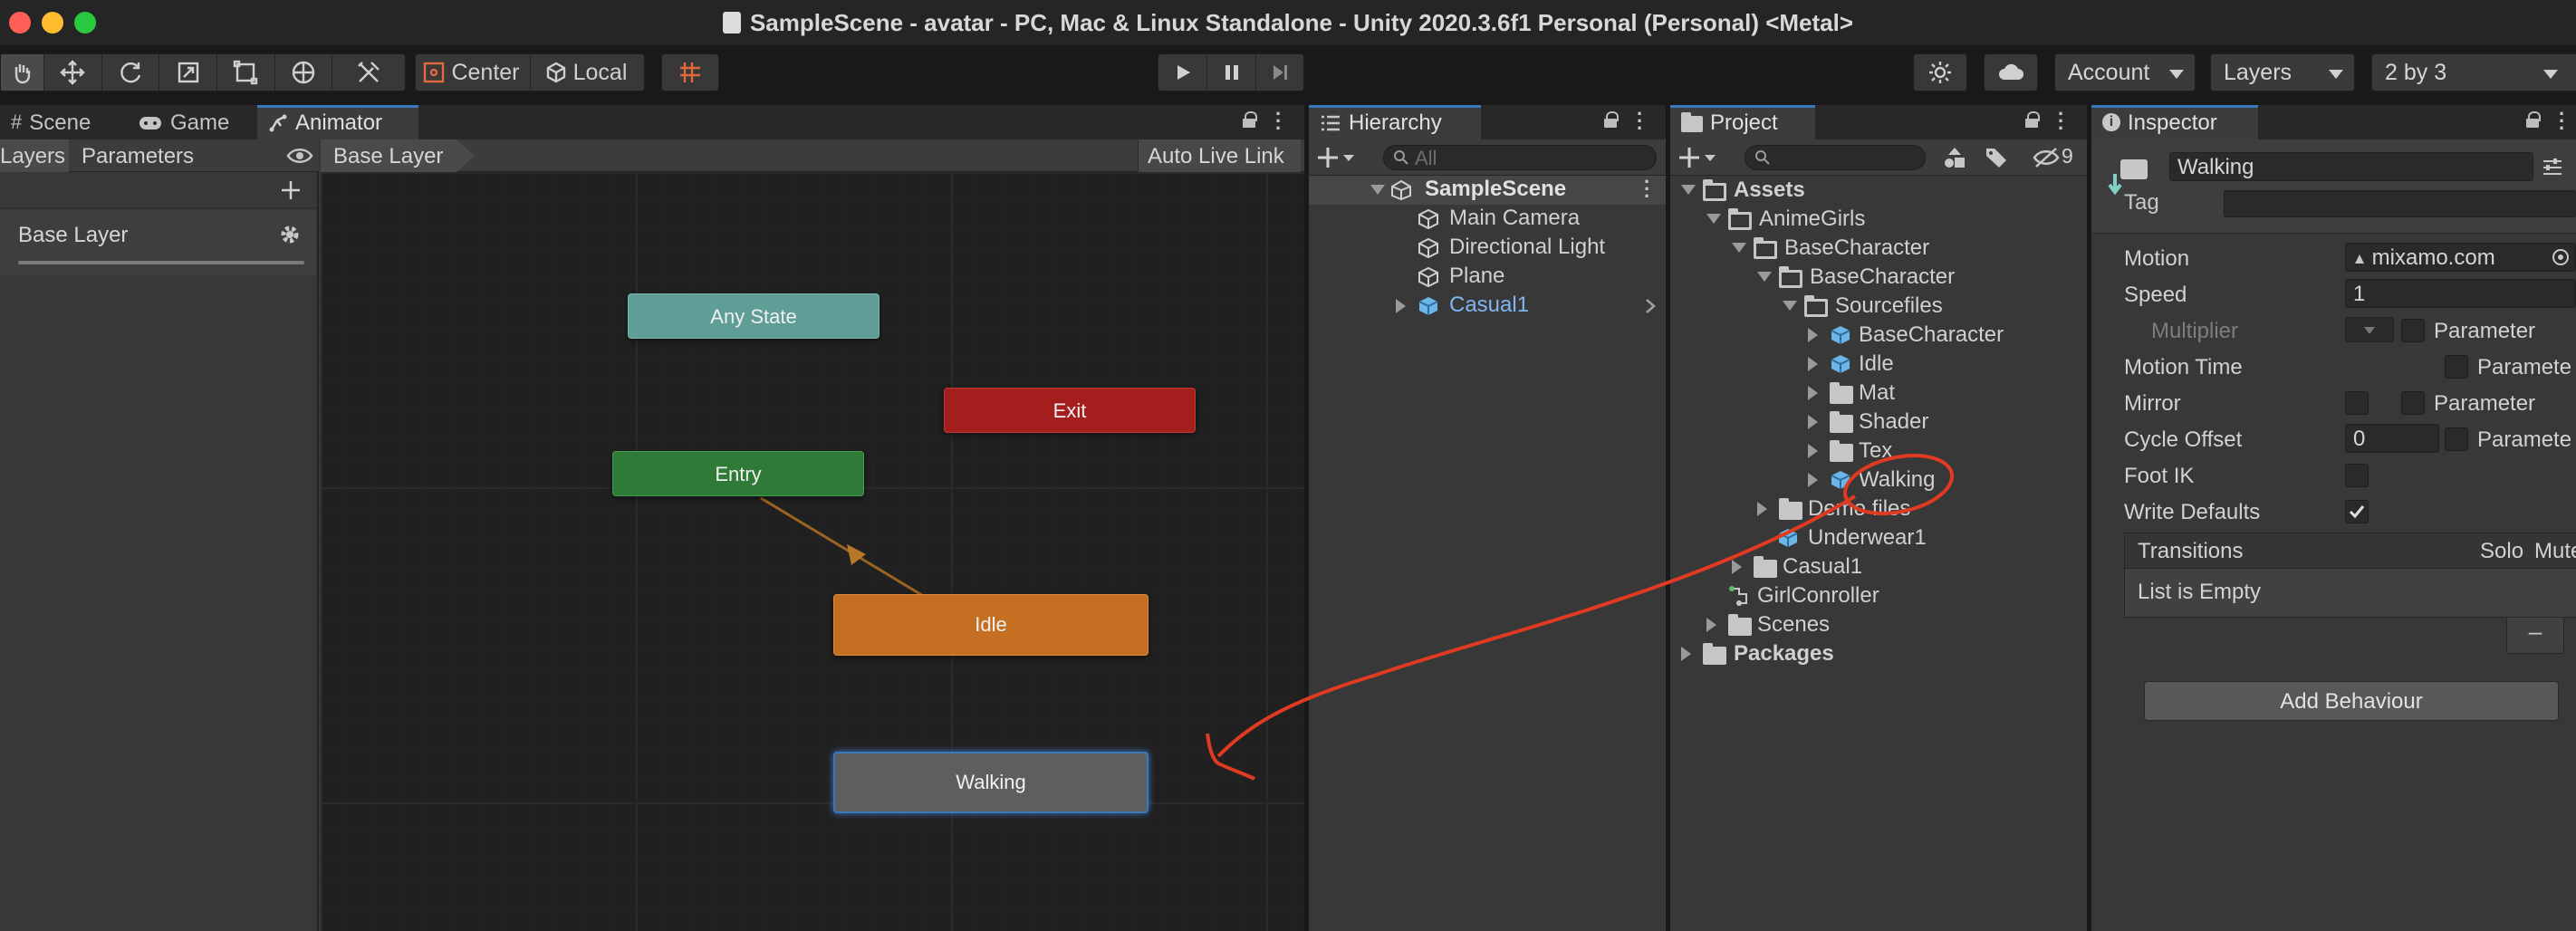 This screenshot has width=2576, height=931. What do you see at coordinates (1878, 624) in the screenshot?
I see `project-item-folder: Scenes` at bounding box center [1878, 624].